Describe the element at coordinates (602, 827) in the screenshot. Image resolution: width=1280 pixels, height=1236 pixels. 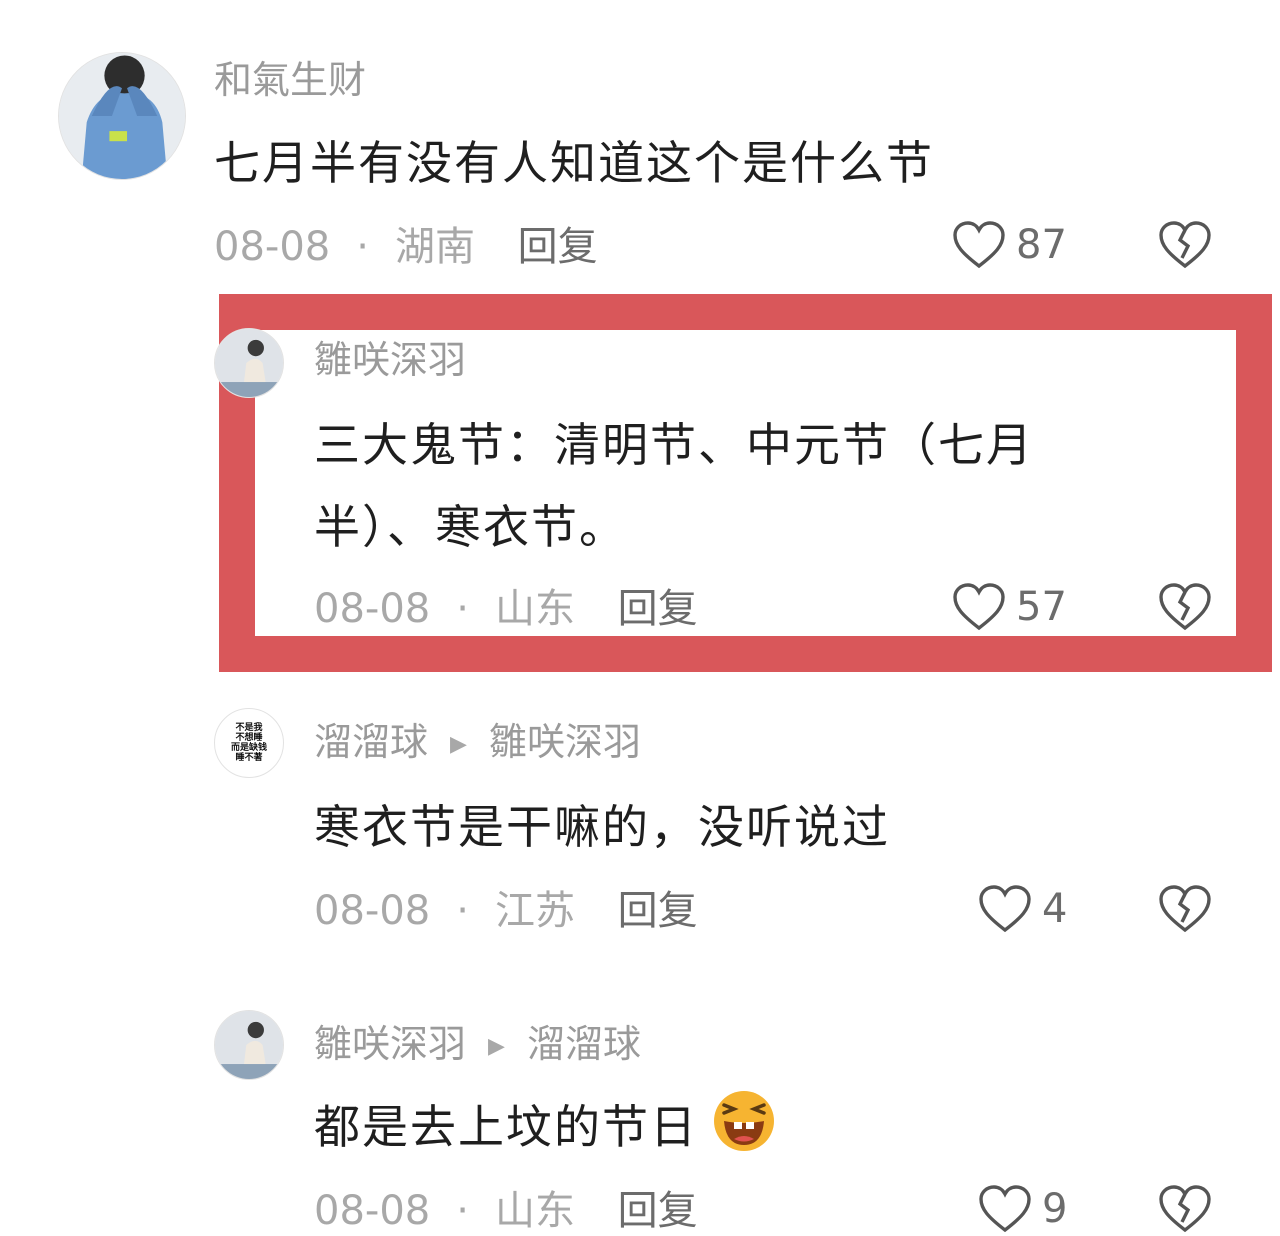
I see `comment-text: 寒衣节是干嘛的，没听说过` at that location.